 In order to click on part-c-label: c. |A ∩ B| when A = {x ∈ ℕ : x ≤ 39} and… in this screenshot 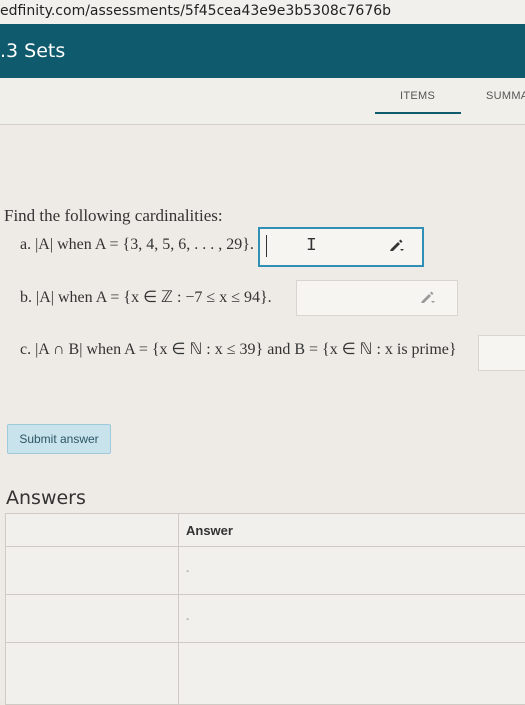, I will do `click(238, 349)`.